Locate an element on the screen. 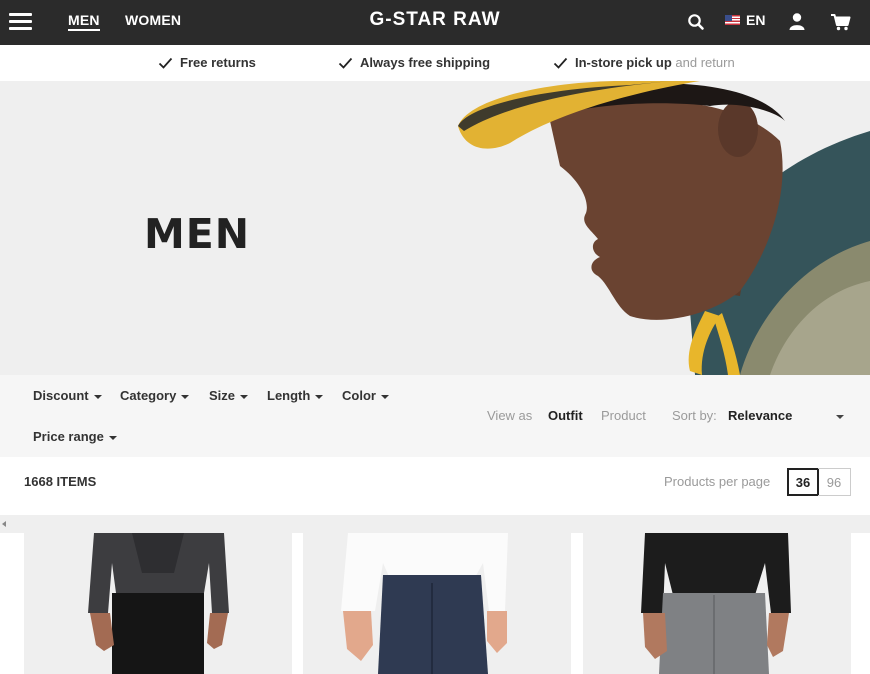 This screenshot has width=870, height=674. benefit-label-suffix: and return is located at coordinates (703, 62).